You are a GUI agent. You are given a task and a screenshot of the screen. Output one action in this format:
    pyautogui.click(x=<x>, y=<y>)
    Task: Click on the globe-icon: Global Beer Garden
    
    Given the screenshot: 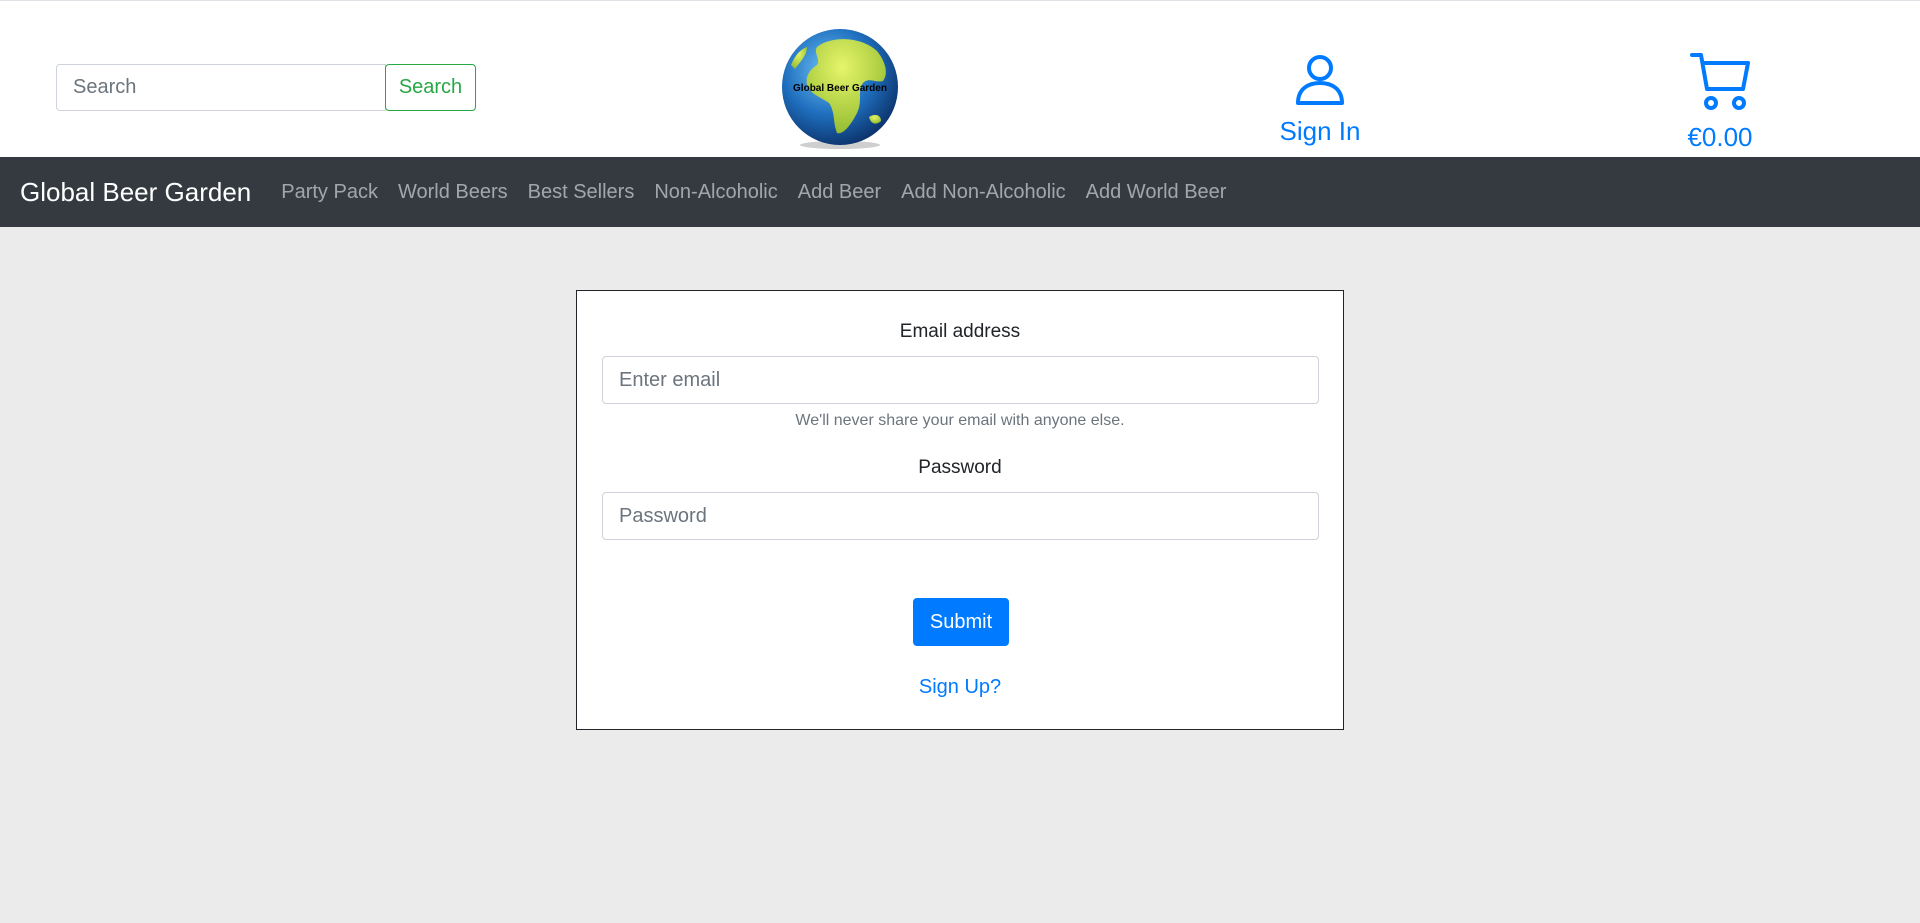 What is the action you would take?
    pyautogui.click(x=840, y=89)
    